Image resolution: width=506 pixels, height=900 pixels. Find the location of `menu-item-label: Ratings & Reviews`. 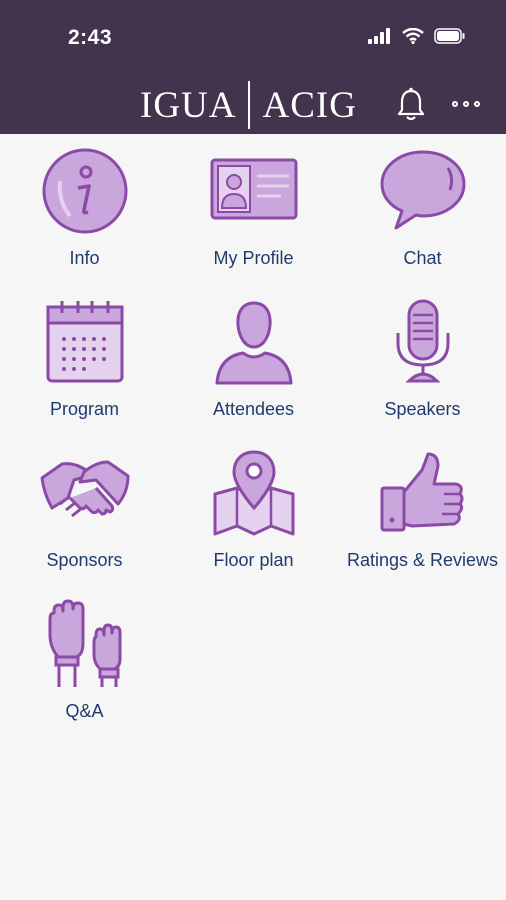

menu-item-label: Ratings & Reviews is located at coordinates (422, 560).